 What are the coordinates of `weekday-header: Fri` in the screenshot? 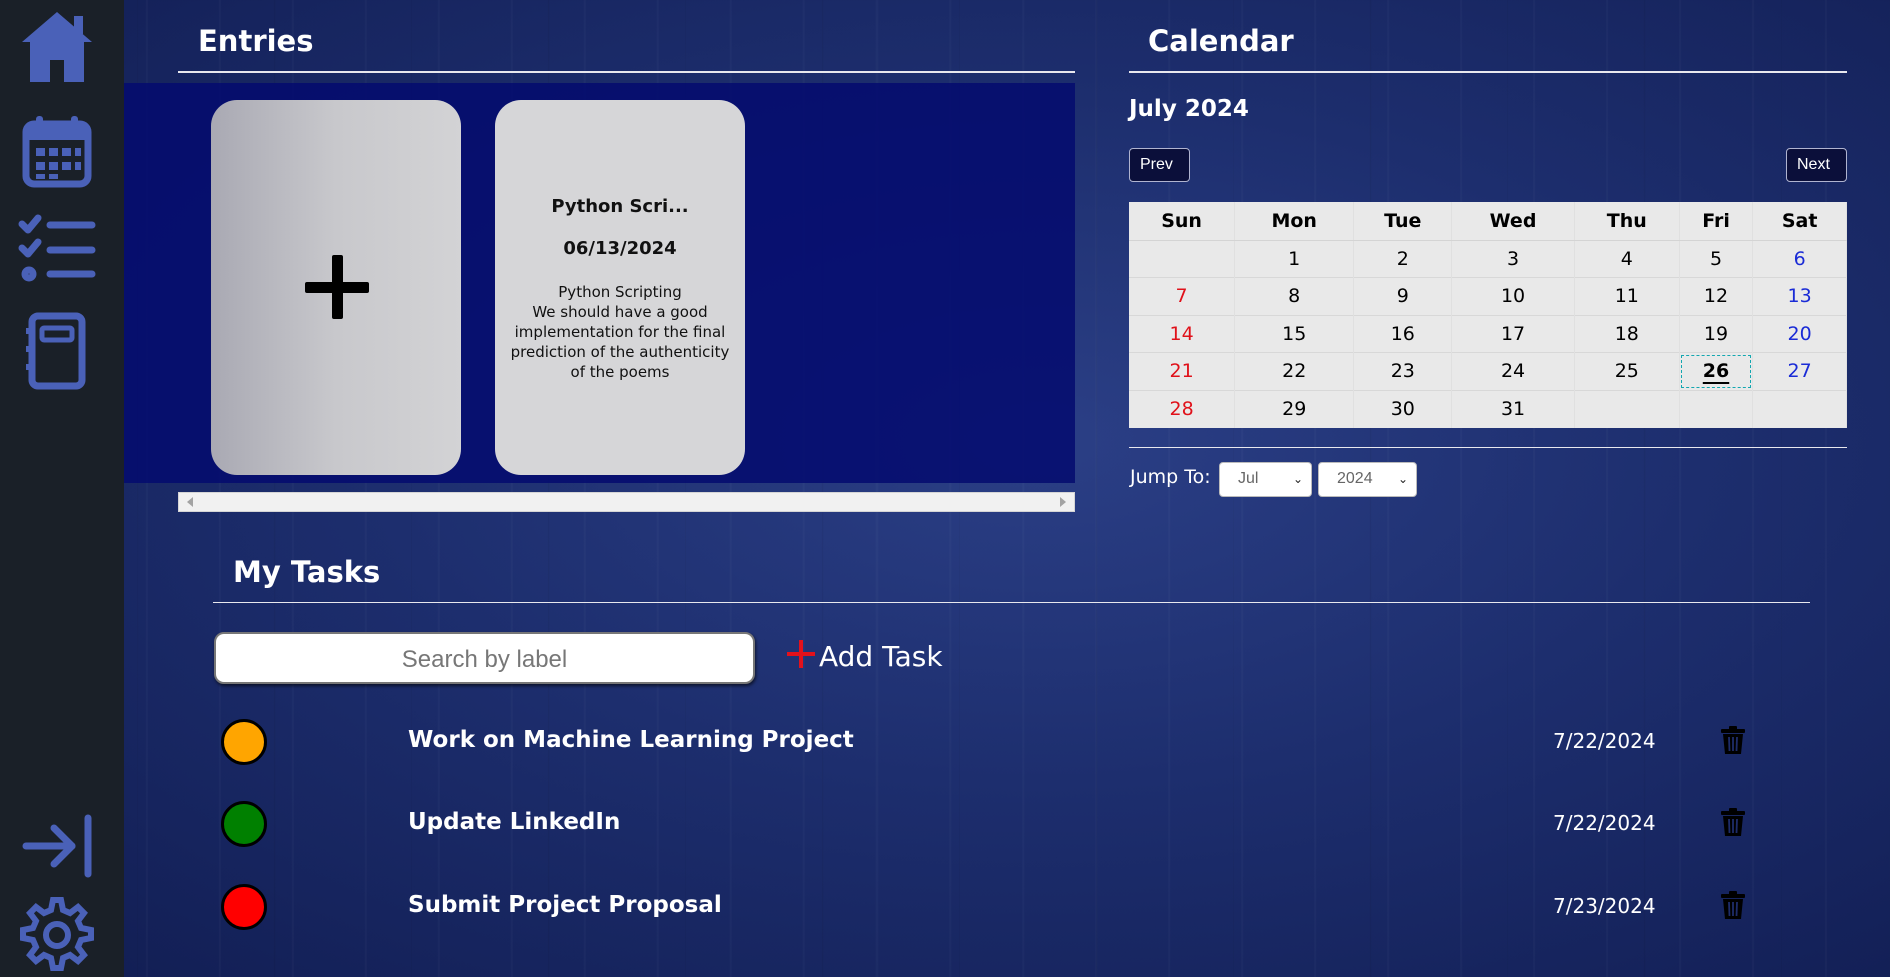 It's located at (1716, 221).